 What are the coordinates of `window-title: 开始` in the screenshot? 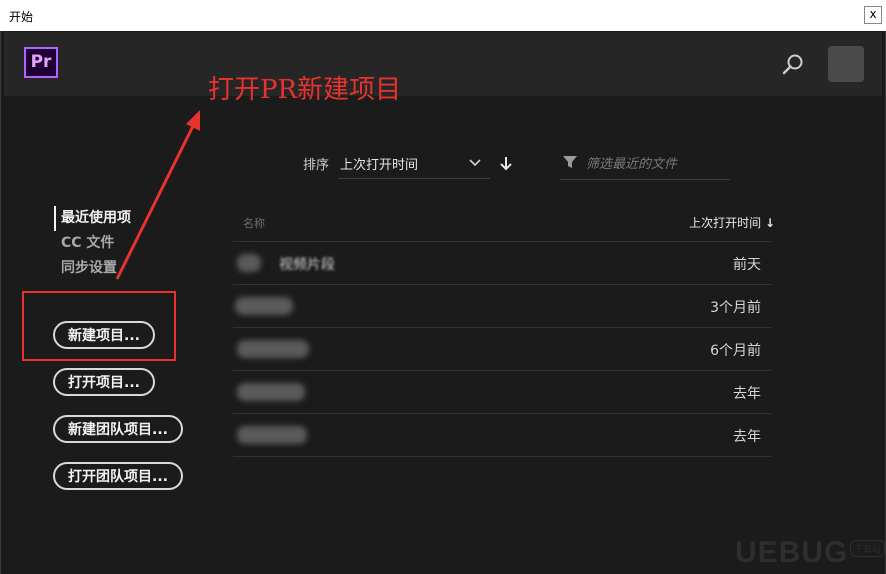 It's located at (21, 17).